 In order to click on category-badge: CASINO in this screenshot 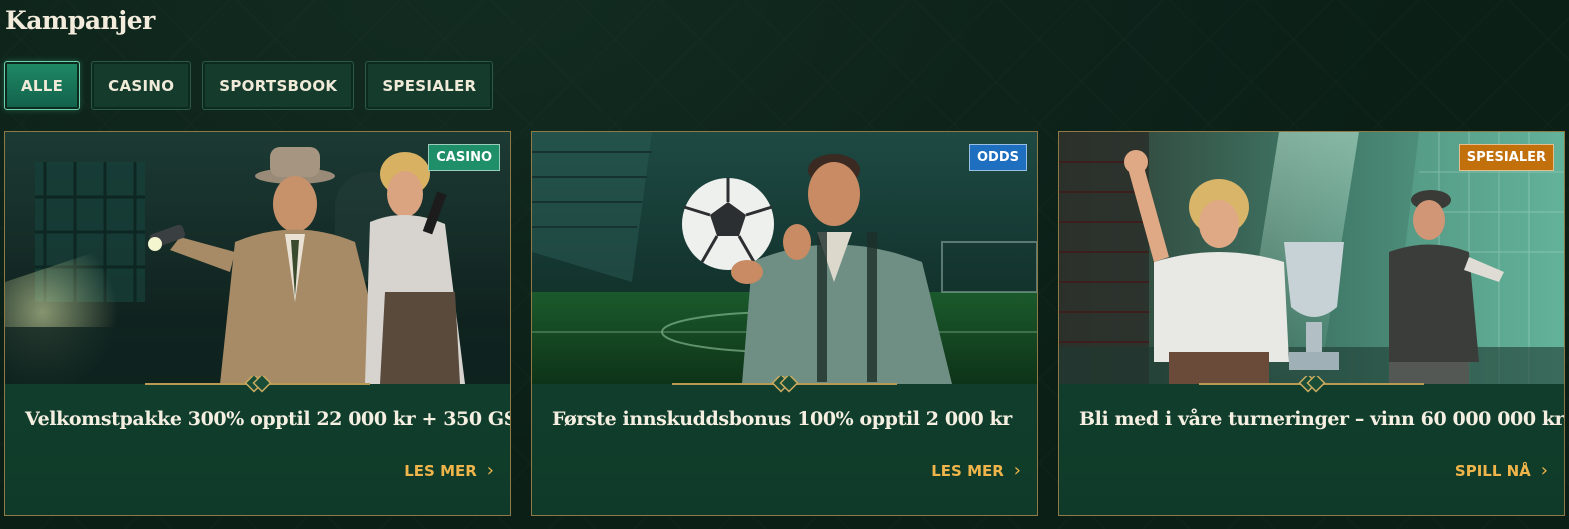, I will do `click(464, 157)`.